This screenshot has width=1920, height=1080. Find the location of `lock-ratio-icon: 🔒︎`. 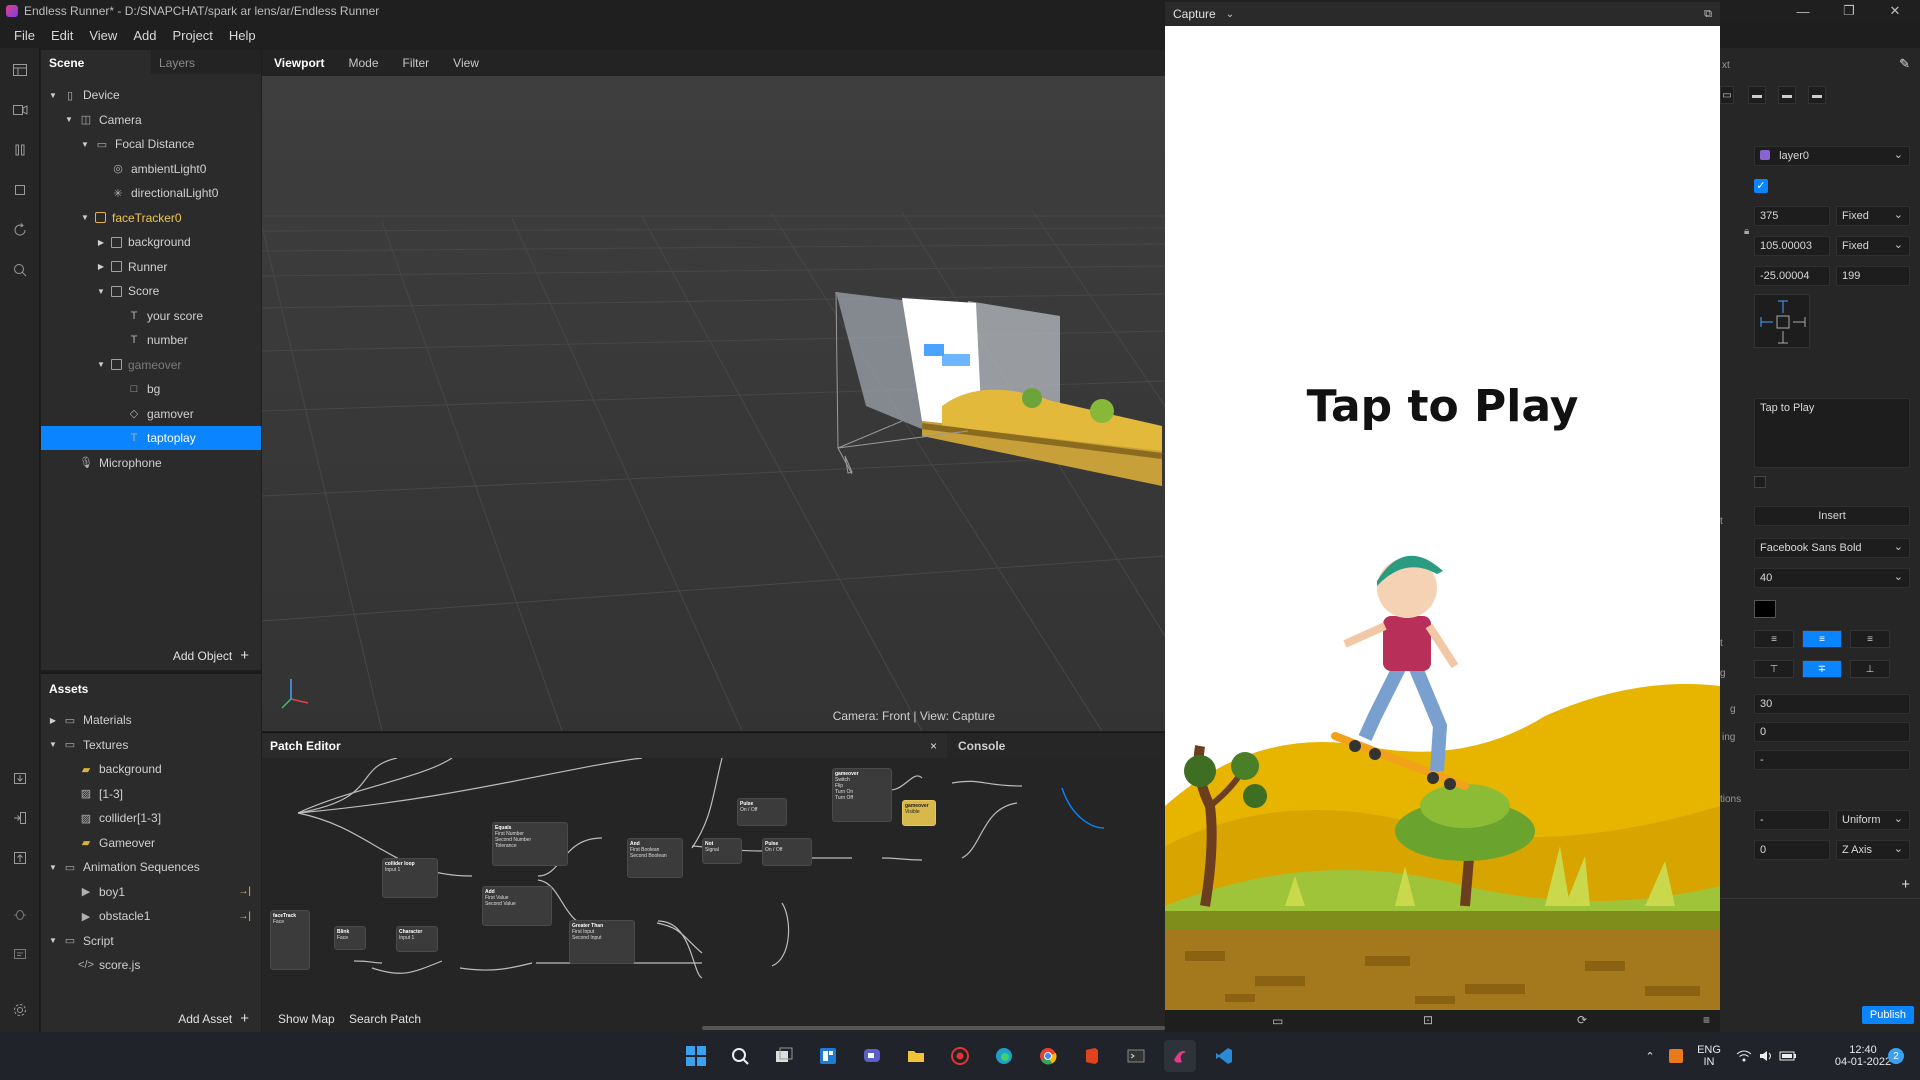

lock-ratio-icon: 🔒︎ is located at coordinates (1746, 231).